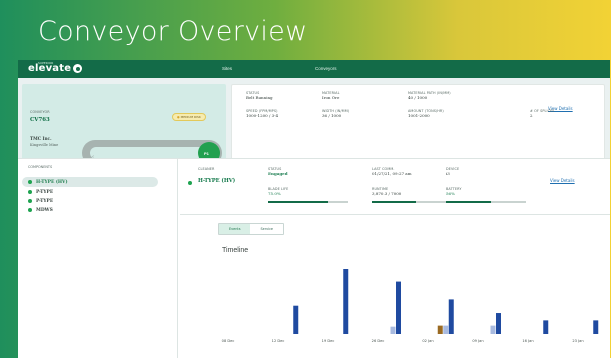 The height and width of the screenshot is (358, 611). Describe the element at coordinates (44, 210) in the screenshot. I see `sidebar-item-label: MDWS` at that location.